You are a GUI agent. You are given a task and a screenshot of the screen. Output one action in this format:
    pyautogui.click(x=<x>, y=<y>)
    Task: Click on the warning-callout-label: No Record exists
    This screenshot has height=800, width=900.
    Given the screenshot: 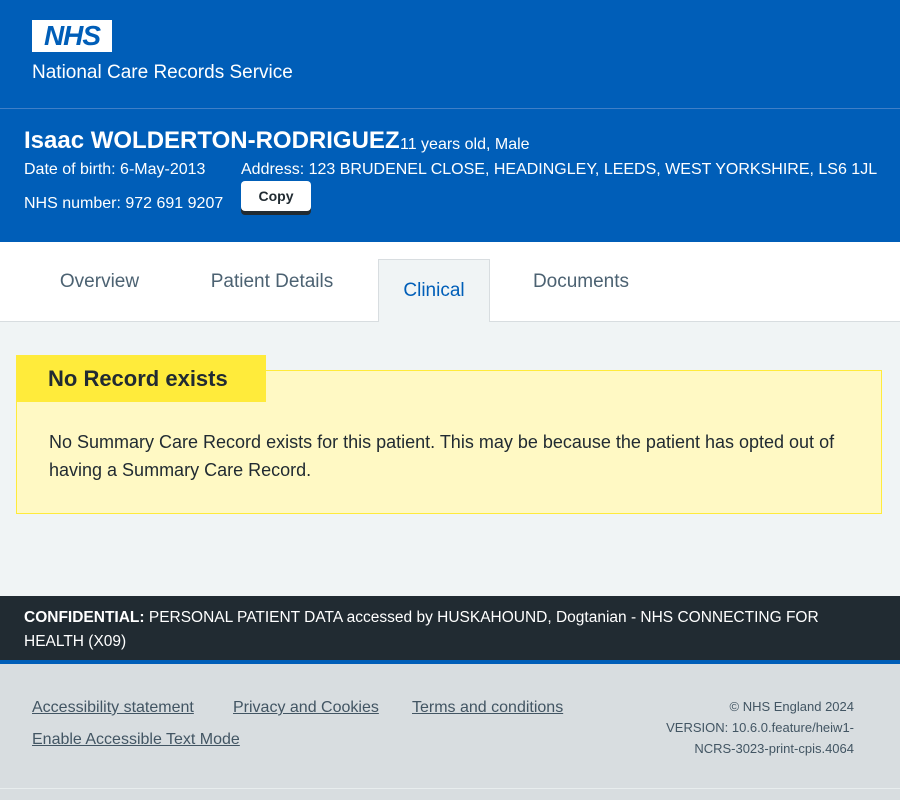 What is the action you would take?
    pyautogui.click(x=141, y=378)
    